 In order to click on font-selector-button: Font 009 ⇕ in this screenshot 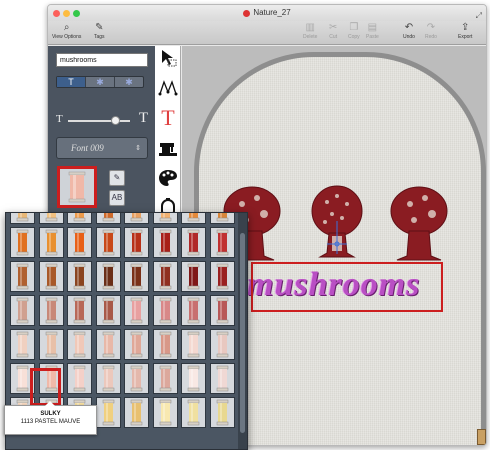, I will do `click(102, 148)`.